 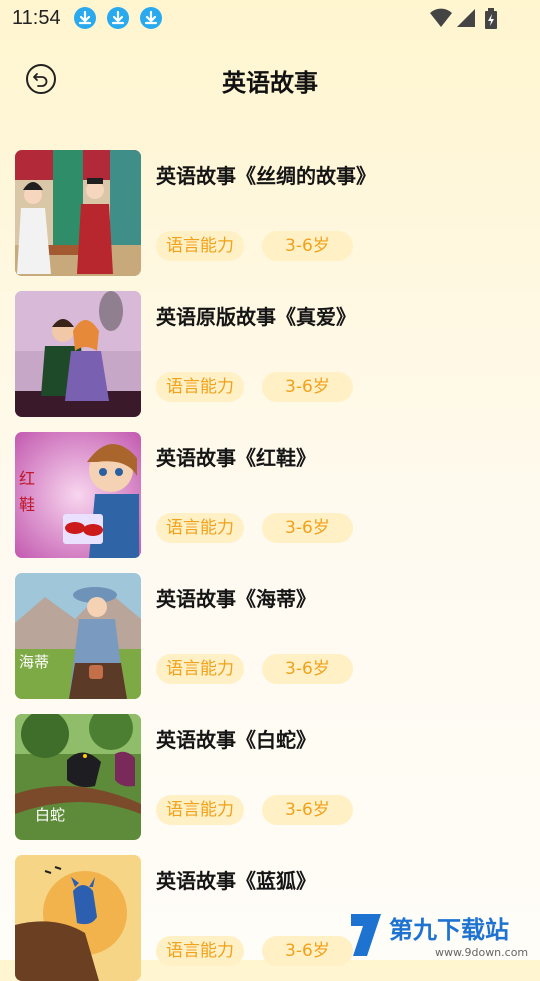 What do you see at coordinates (78, 495) in the screenshot?
I see `story-cover-image: 红 鞋` at bounding box center [78, 495].